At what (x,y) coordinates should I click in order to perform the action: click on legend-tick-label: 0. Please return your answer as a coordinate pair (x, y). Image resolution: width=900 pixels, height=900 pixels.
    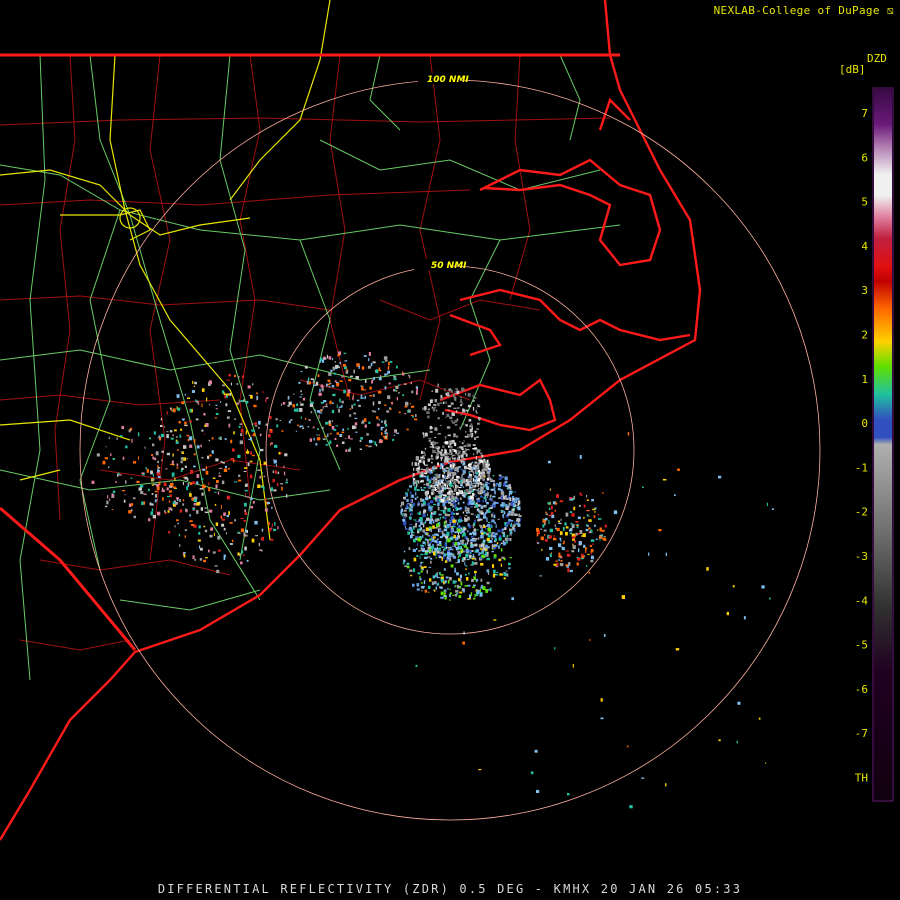
    Looking at the image, I should click on (864, 423).